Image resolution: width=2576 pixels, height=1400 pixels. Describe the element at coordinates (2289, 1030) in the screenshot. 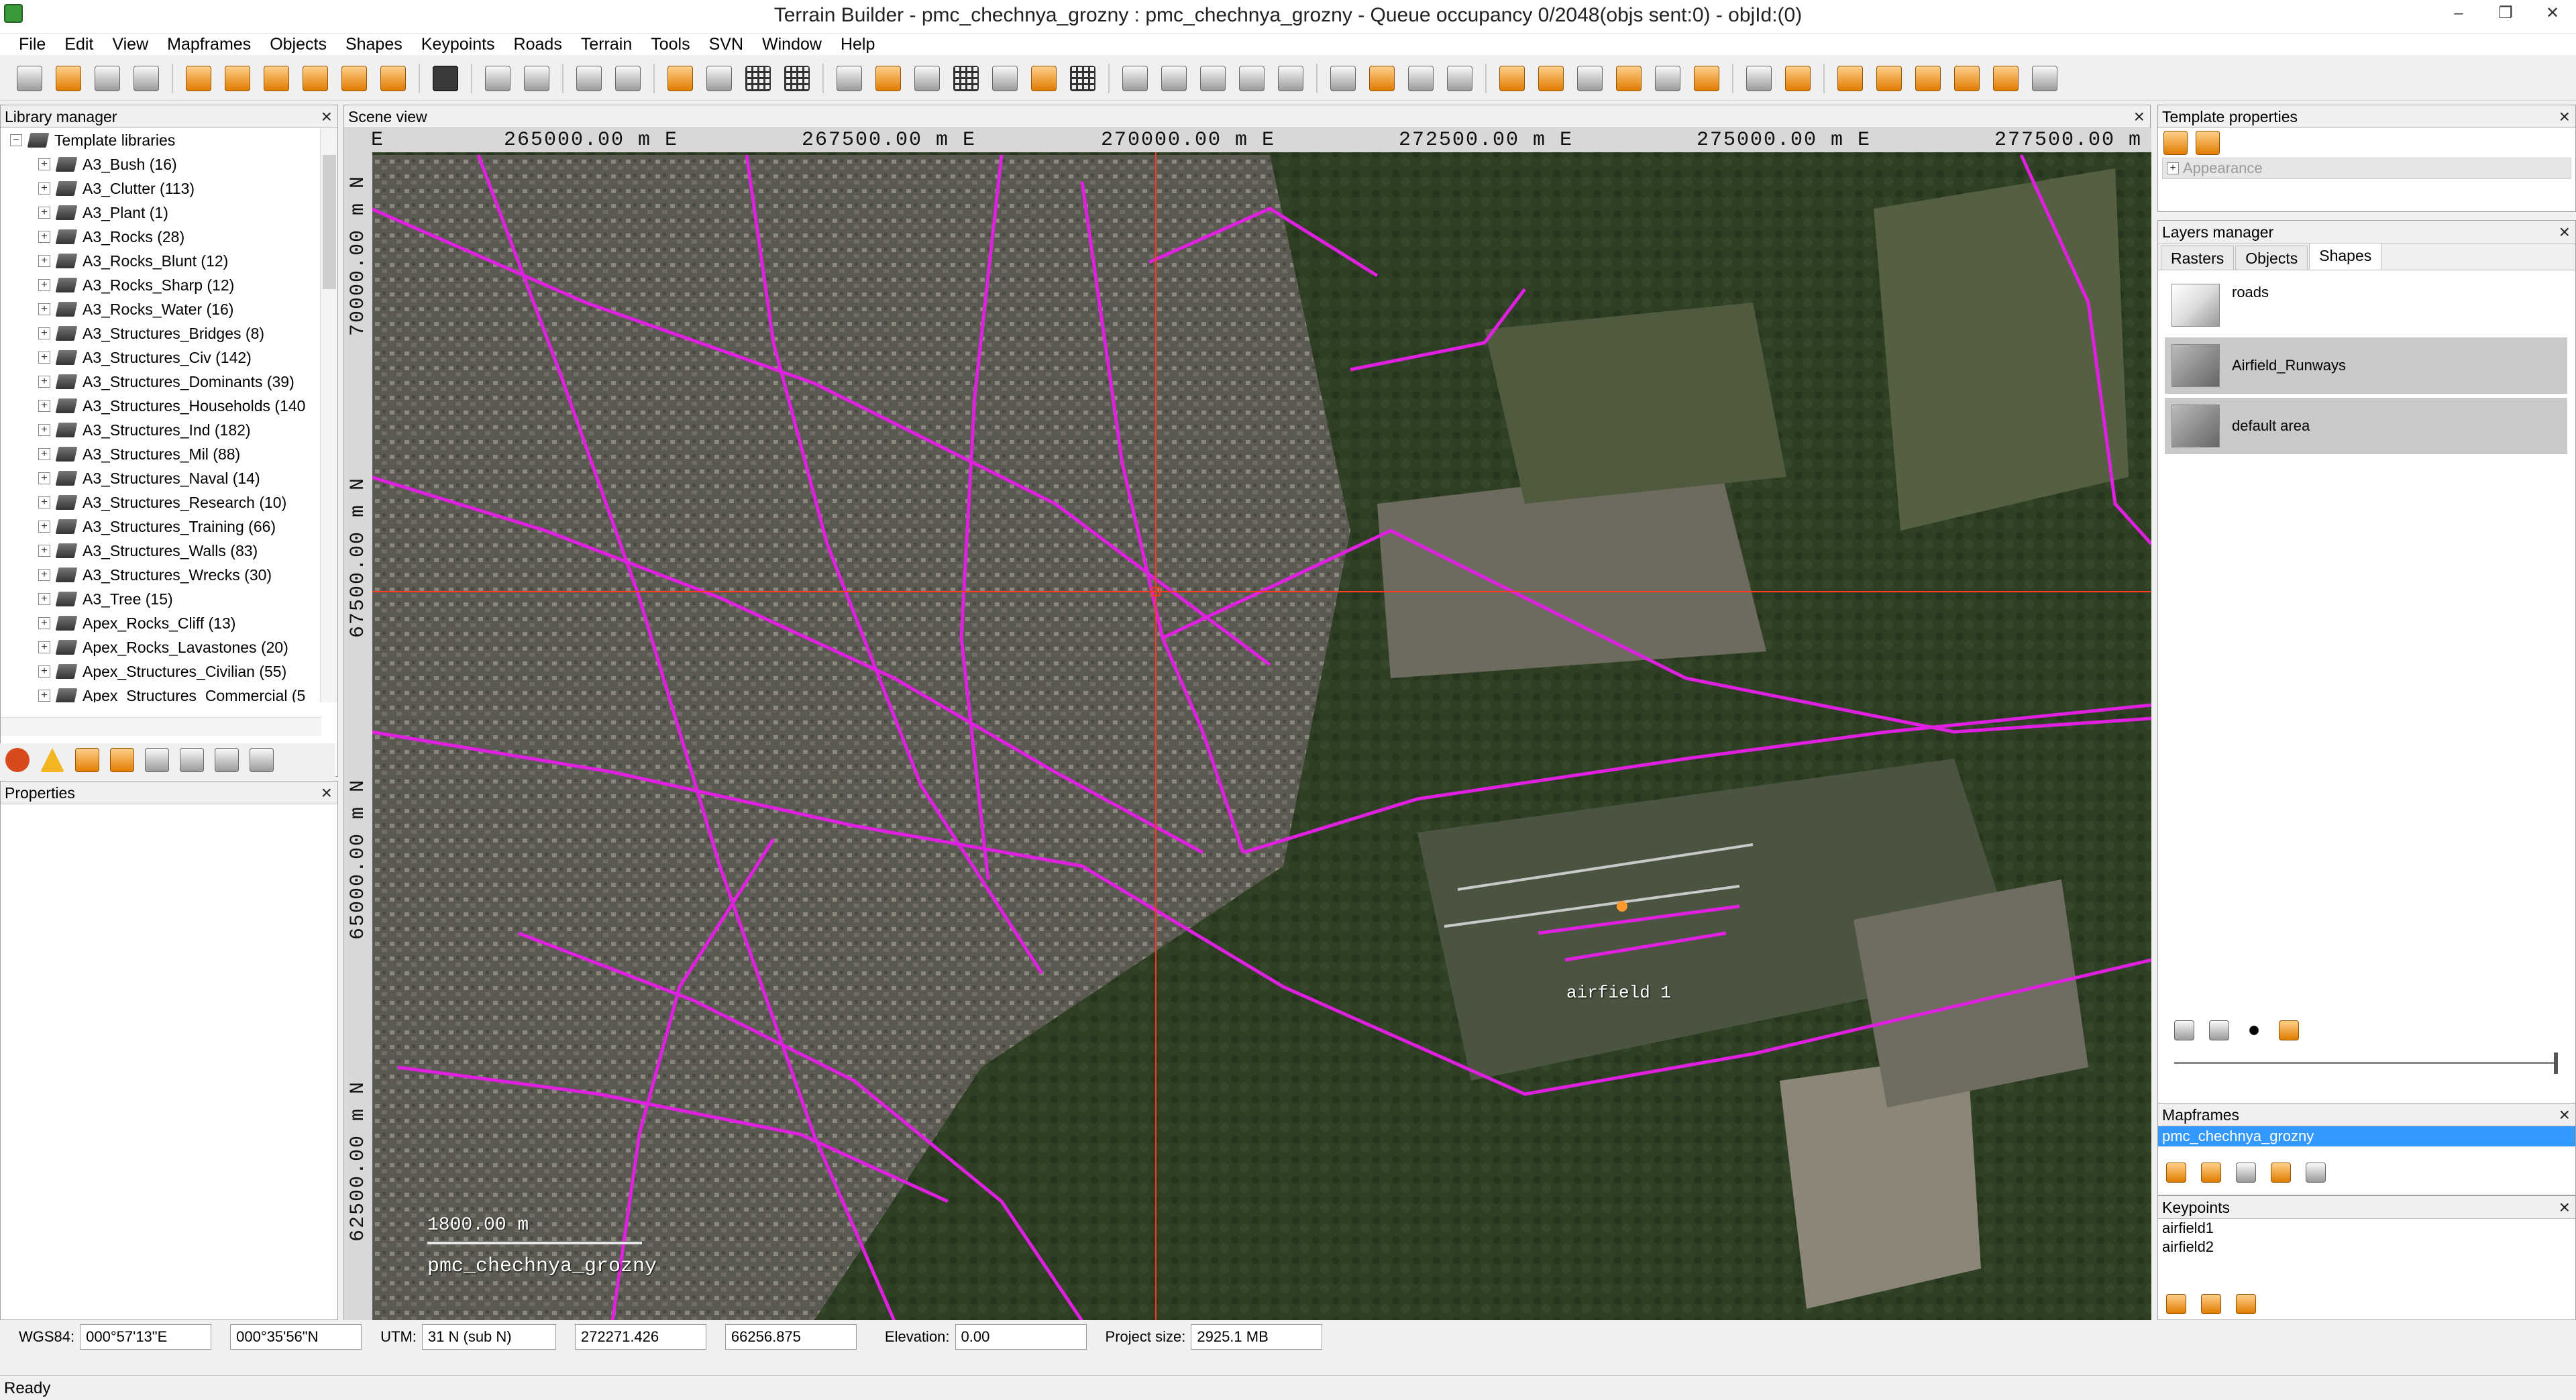

I see `lock-icon` at that location.